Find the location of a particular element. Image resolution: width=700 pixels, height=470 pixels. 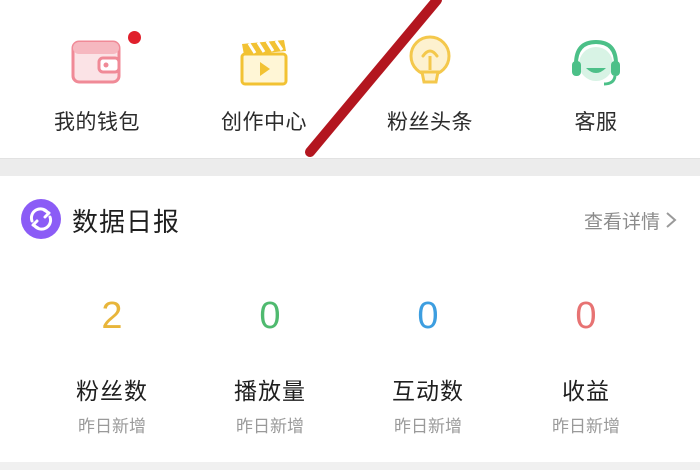

stat-plays: 0 播放量 昨日新增 is located at coordinates (270, 366).